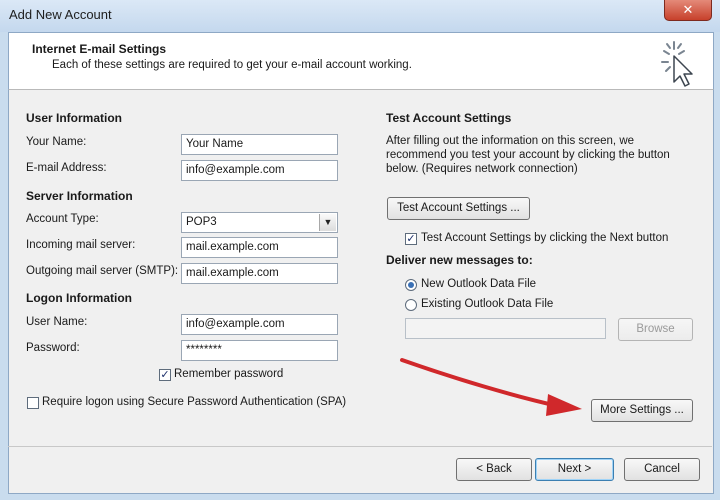 Image resolution: width=720 pixels, height=500 pixels. I want to click on header-title: Internet E-mail Settings, so click(99, 49).